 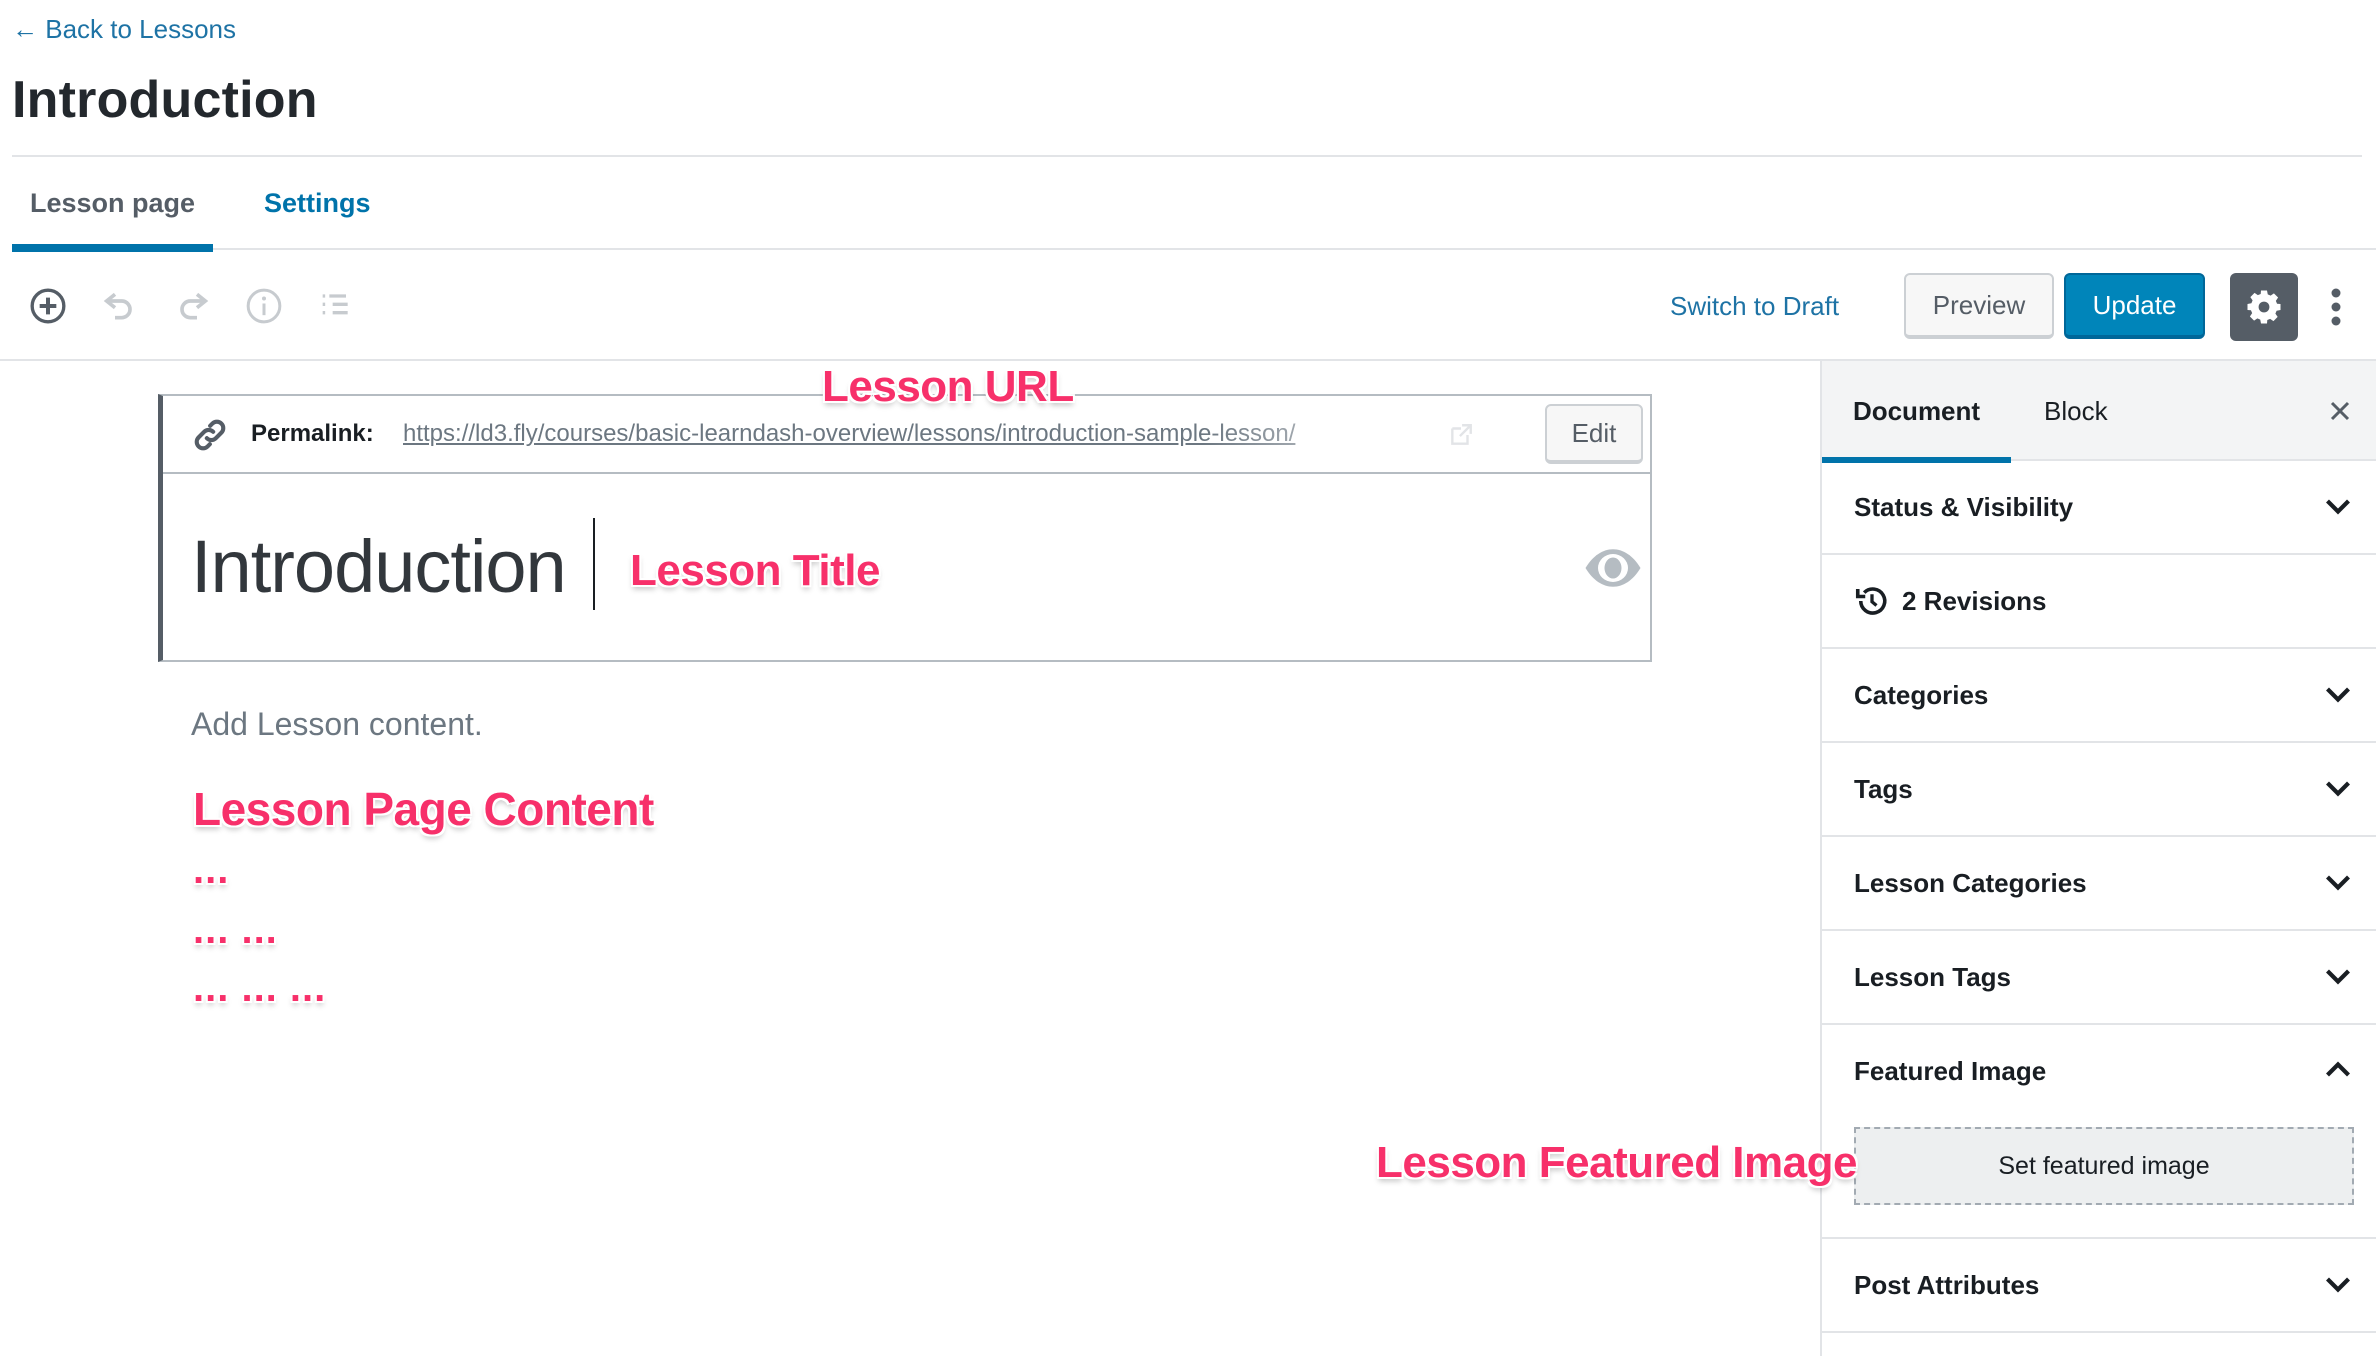 I want to click on panel-title: 2 Revisions, so click(x=1974, y=601).